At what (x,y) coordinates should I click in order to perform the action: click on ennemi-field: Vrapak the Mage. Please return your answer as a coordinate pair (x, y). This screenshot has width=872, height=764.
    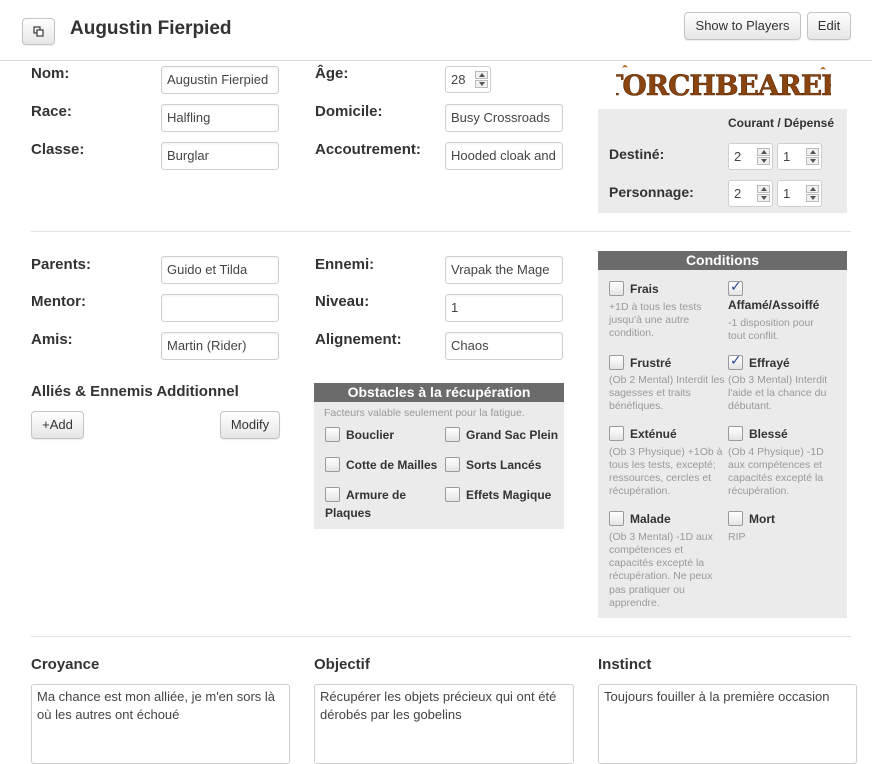
    Looking at the image, I should click on (504, 270).